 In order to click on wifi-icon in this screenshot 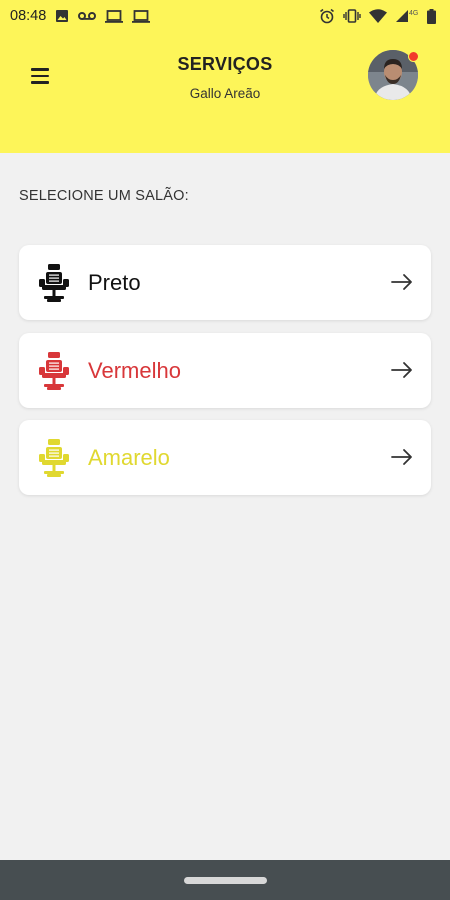, I will do `click(378, 16)`.